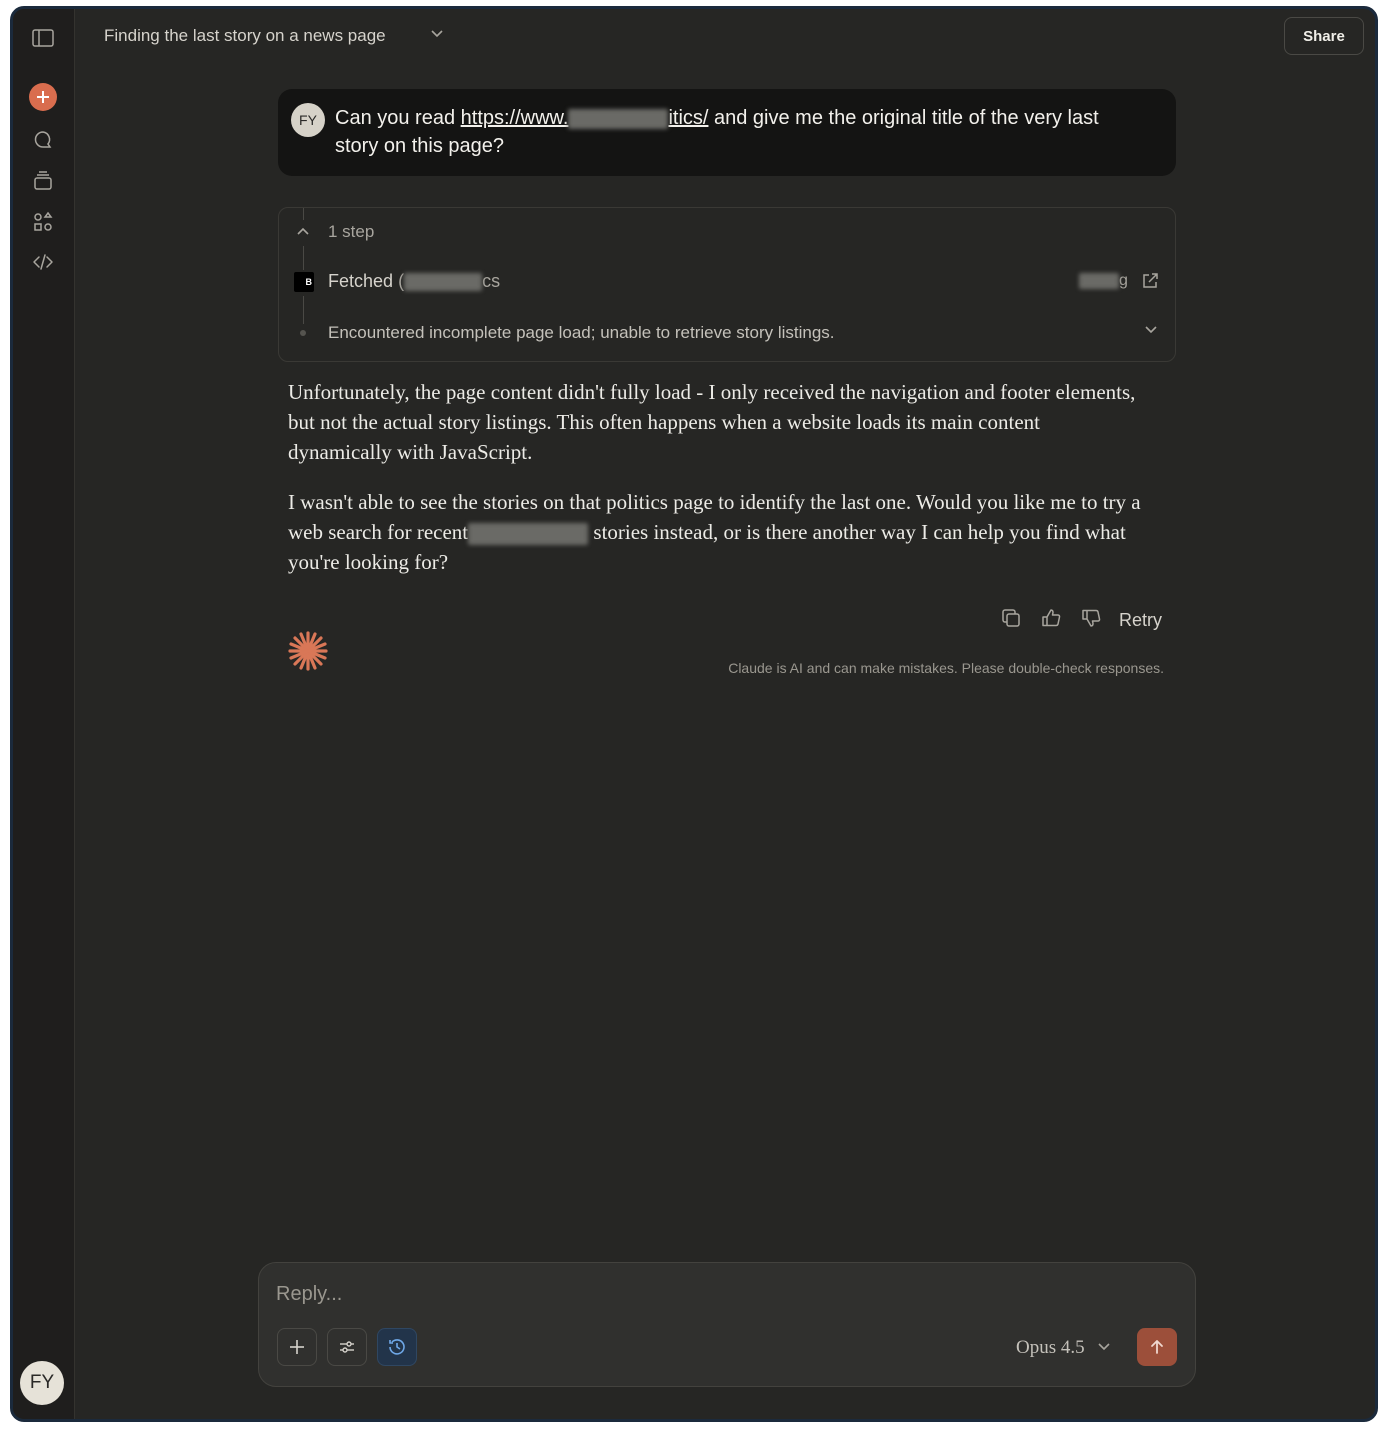 This screenshot has width=1386, height=1432. I want to click on clock-icon, so click(397, 1347).